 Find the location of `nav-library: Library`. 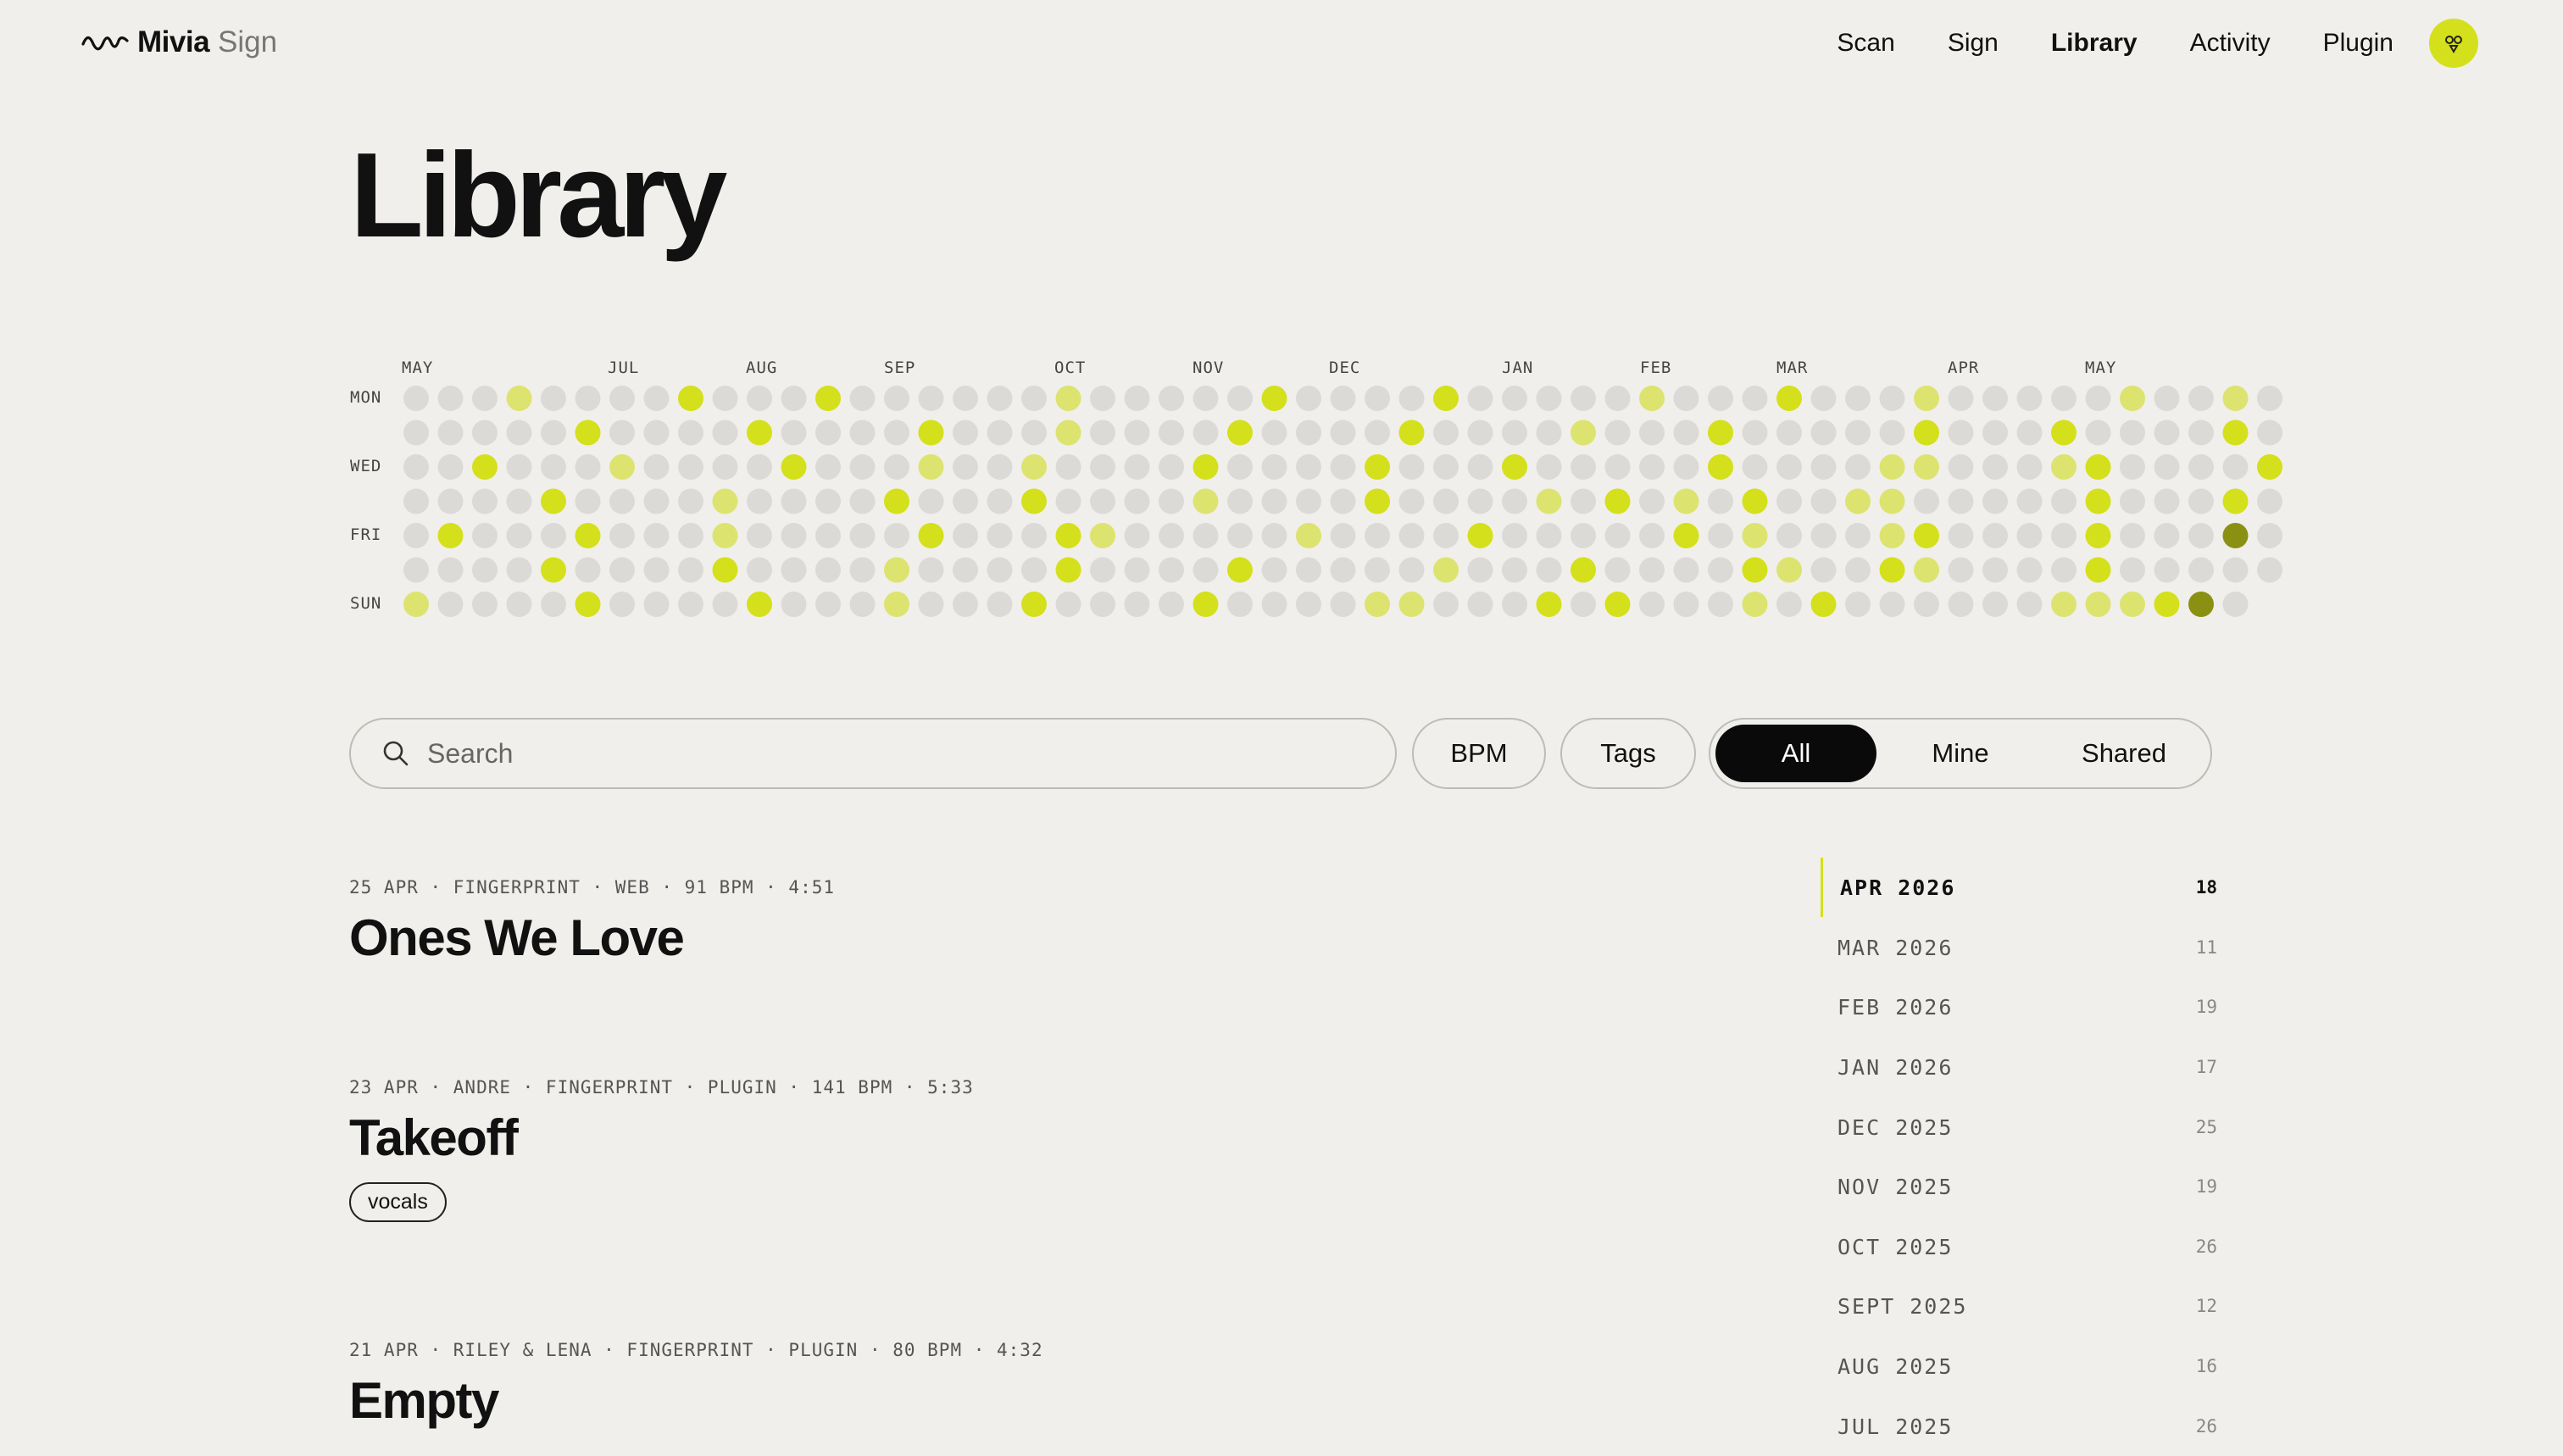

nav-library: Library is located at coordinates (2094, 43).